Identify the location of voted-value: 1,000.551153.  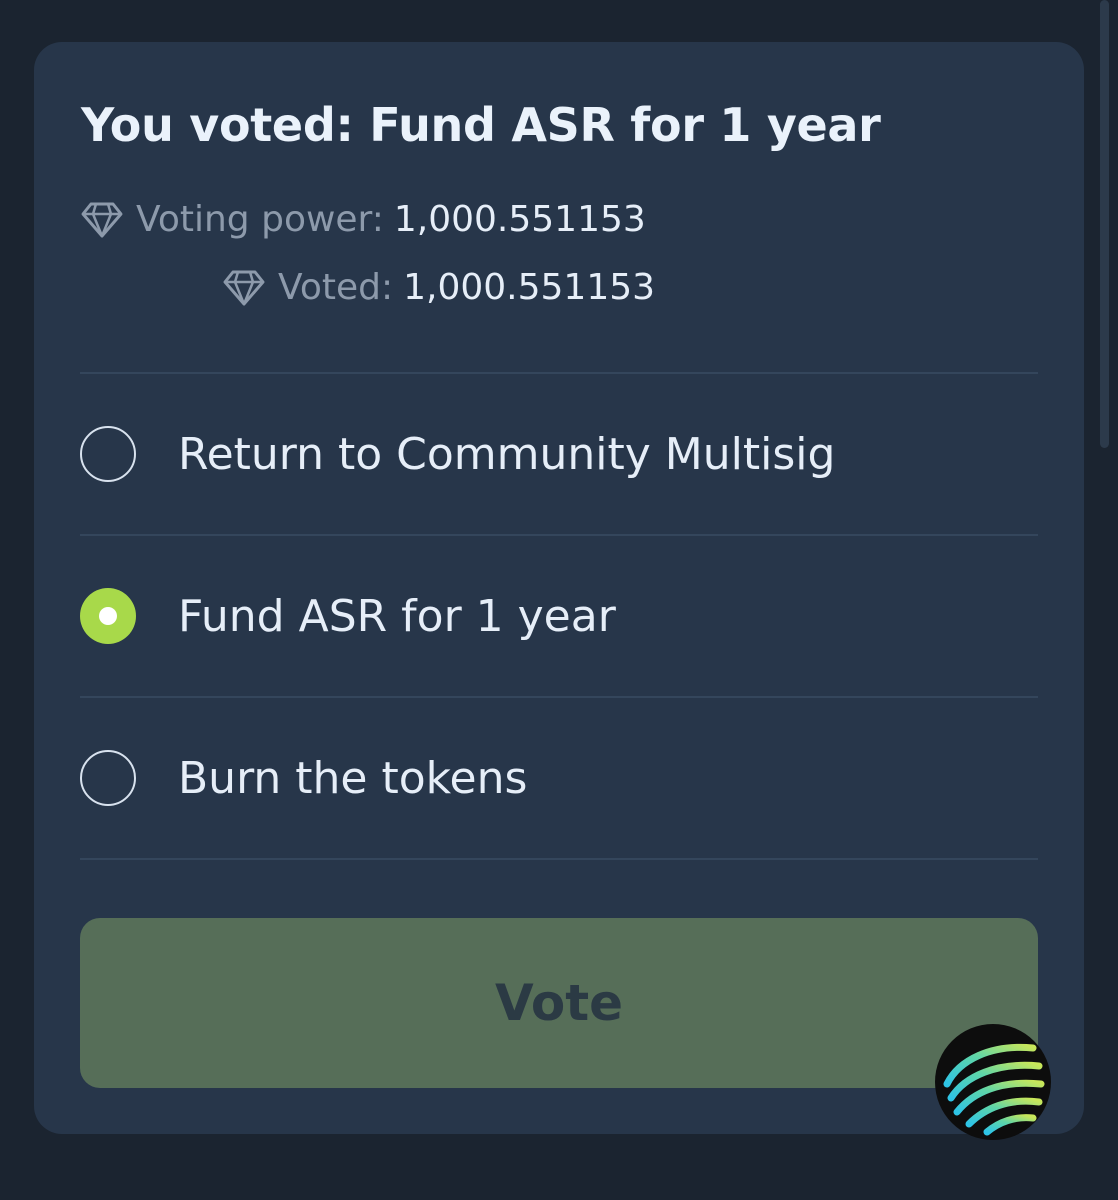
(529, 287).